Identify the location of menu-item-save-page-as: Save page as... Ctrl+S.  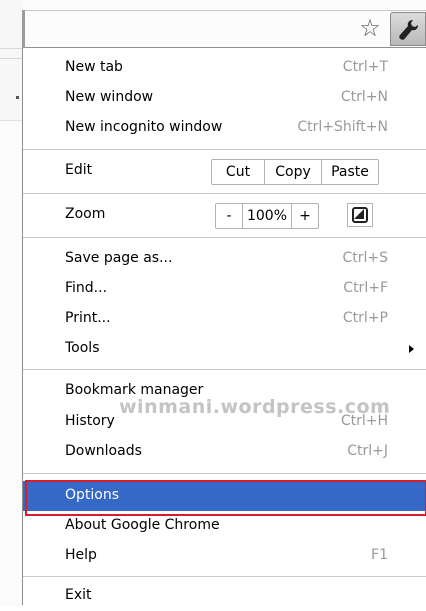
(224, 259).